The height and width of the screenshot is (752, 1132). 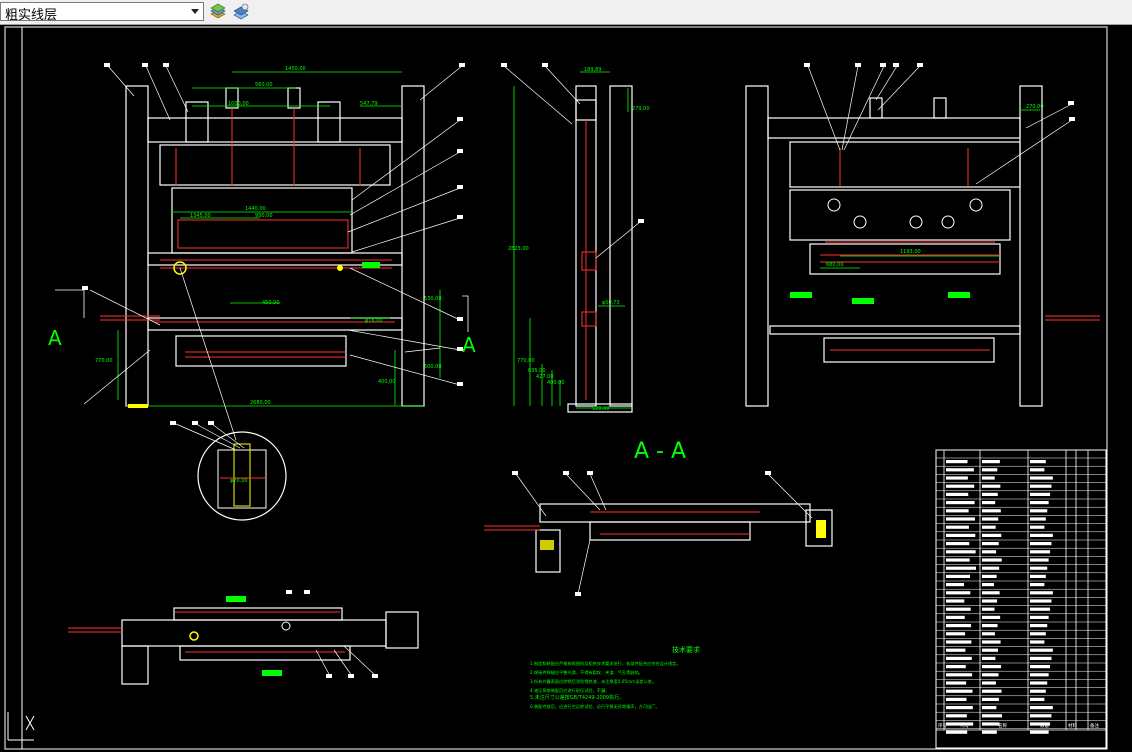 I want to click on layer-dropdown: 粗实线层, so click(x=102, y=12).